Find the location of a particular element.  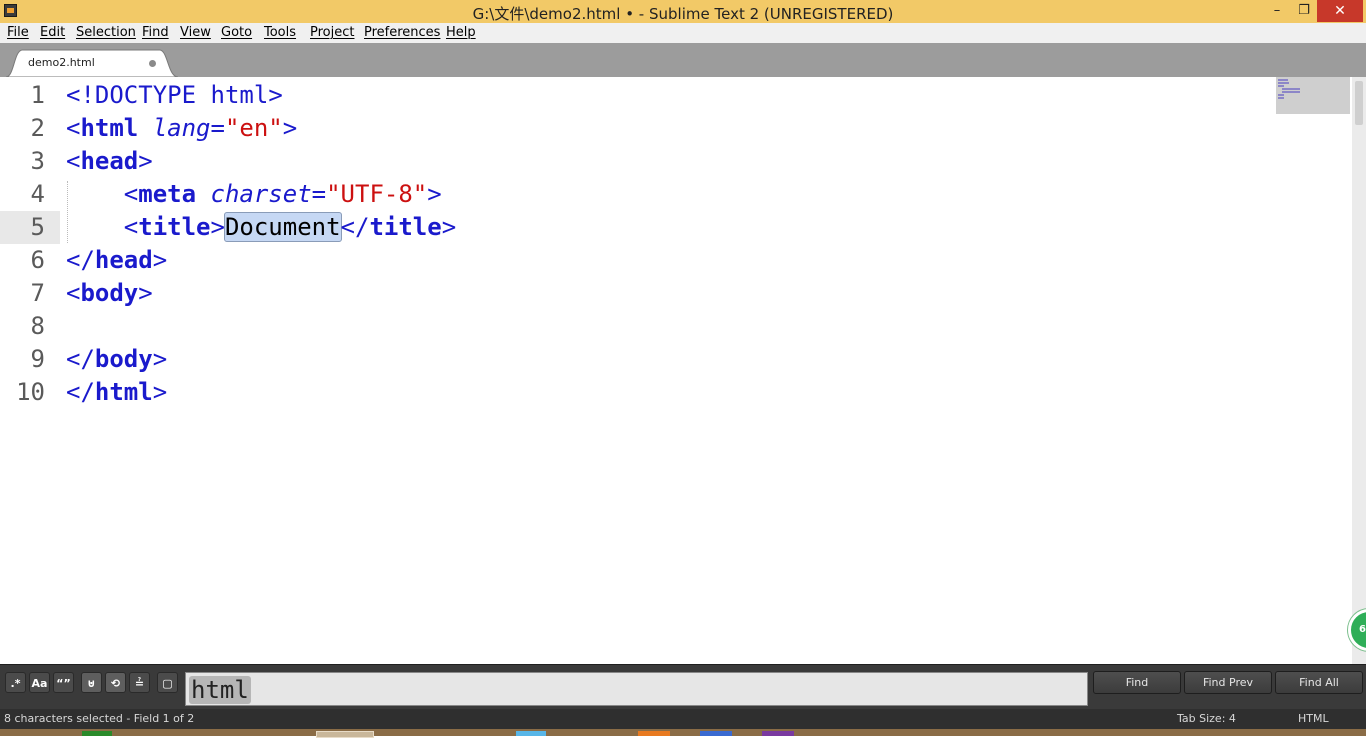

highlight-matches-icon: ≟ is located at coordinates (139, 682).